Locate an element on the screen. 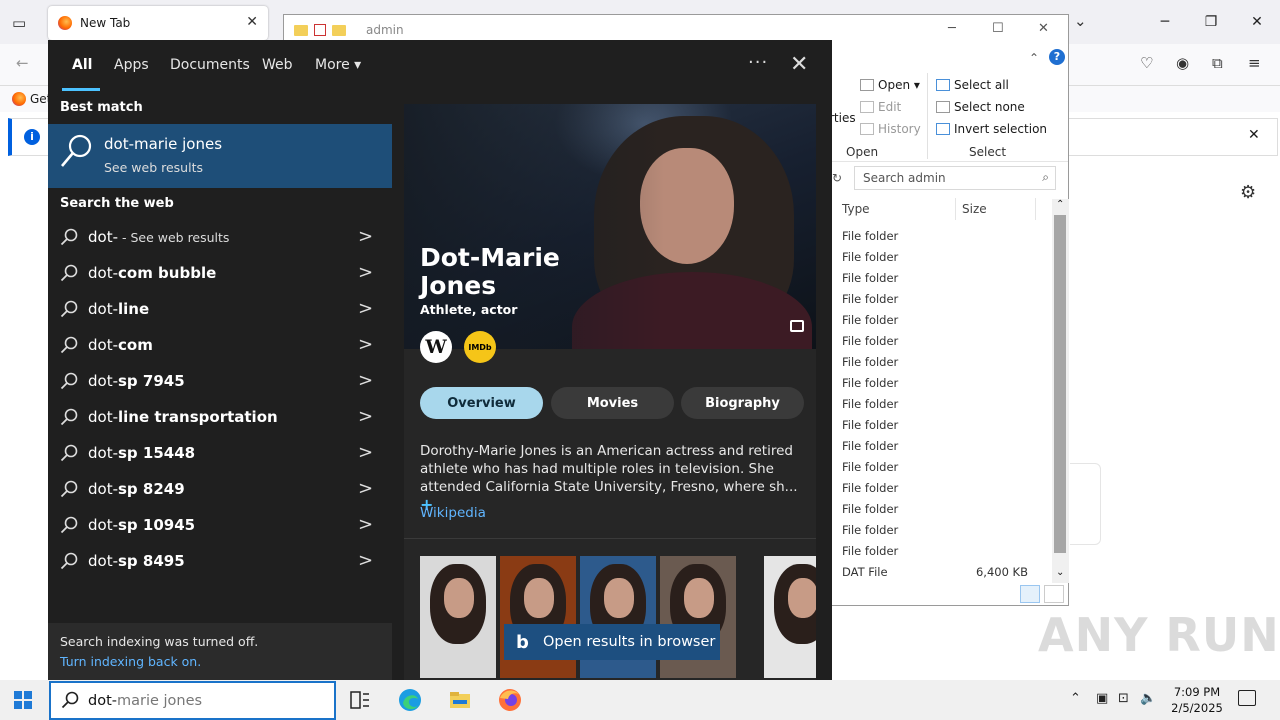 This screenshot has width=1280, height=720. wikipedia-icon: W is located at coordinates (436, 347).